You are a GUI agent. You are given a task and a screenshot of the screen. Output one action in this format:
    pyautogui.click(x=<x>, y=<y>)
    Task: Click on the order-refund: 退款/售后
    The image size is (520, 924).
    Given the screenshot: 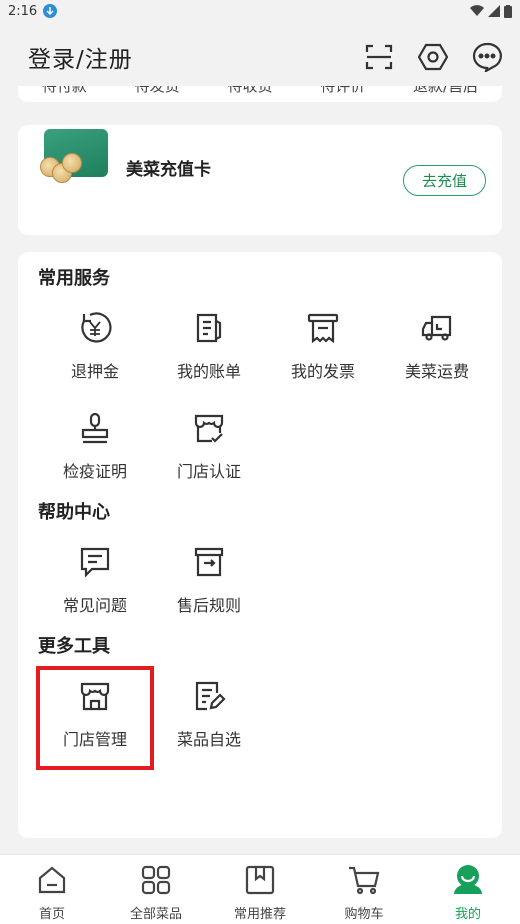 What is the action you would take?
    pyautogui.click(x=445, y=91)
    